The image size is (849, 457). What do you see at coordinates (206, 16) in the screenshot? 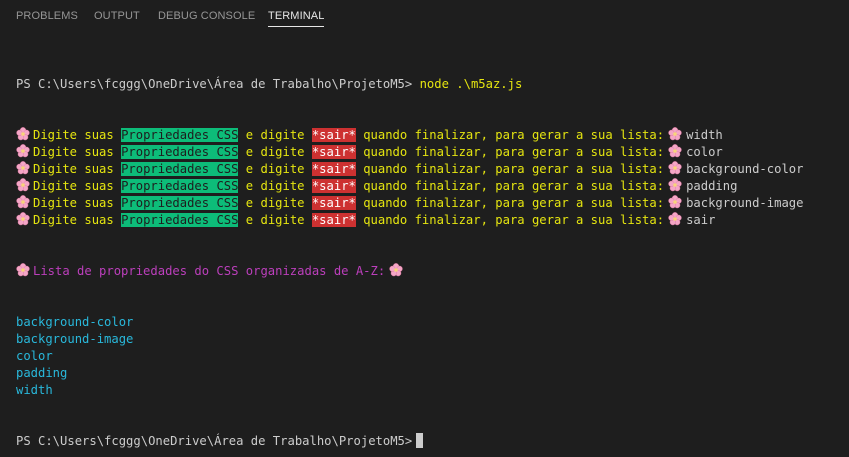
I see `tab-debug-console: DEBUG CONSOLE` at bounding box center [206, 16].